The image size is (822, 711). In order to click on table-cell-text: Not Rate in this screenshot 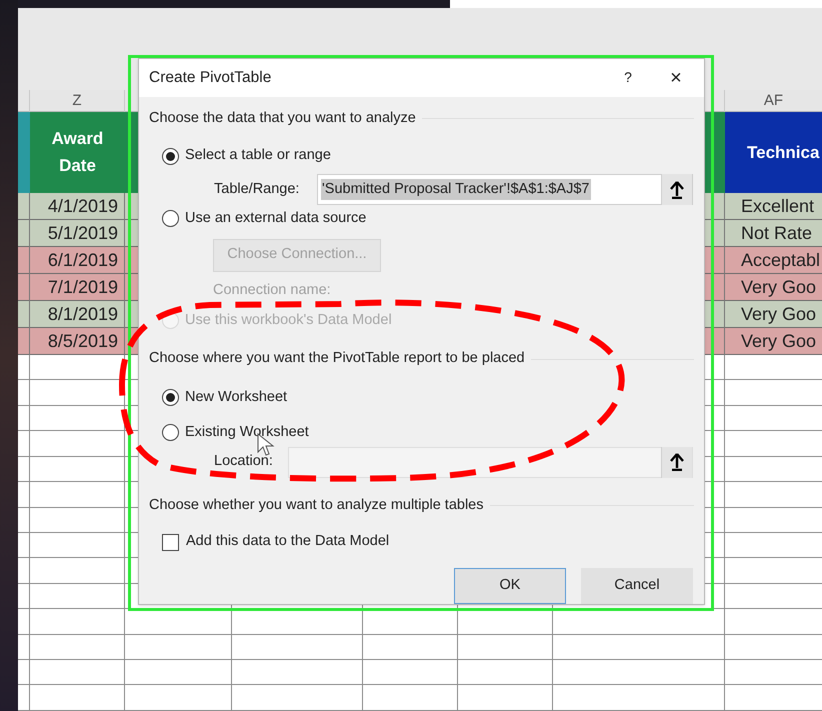, I will do `click(777, 233)`.